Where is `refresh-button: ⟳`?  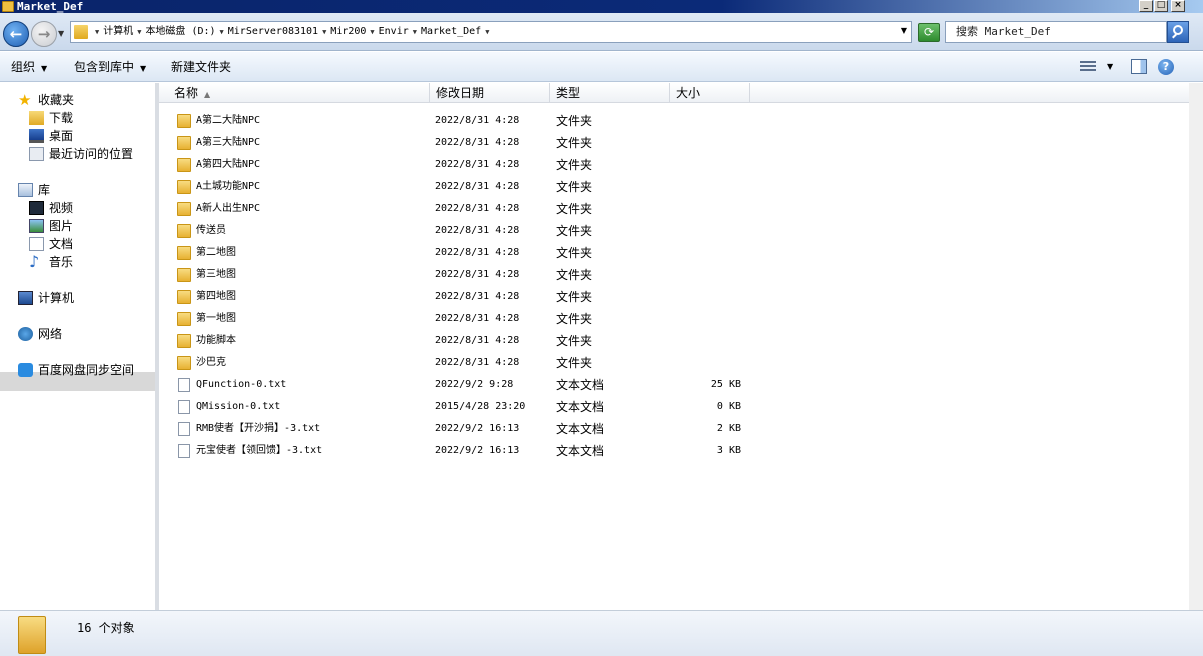
refresh-button: ⟳ is located at coordinates (929, 32).